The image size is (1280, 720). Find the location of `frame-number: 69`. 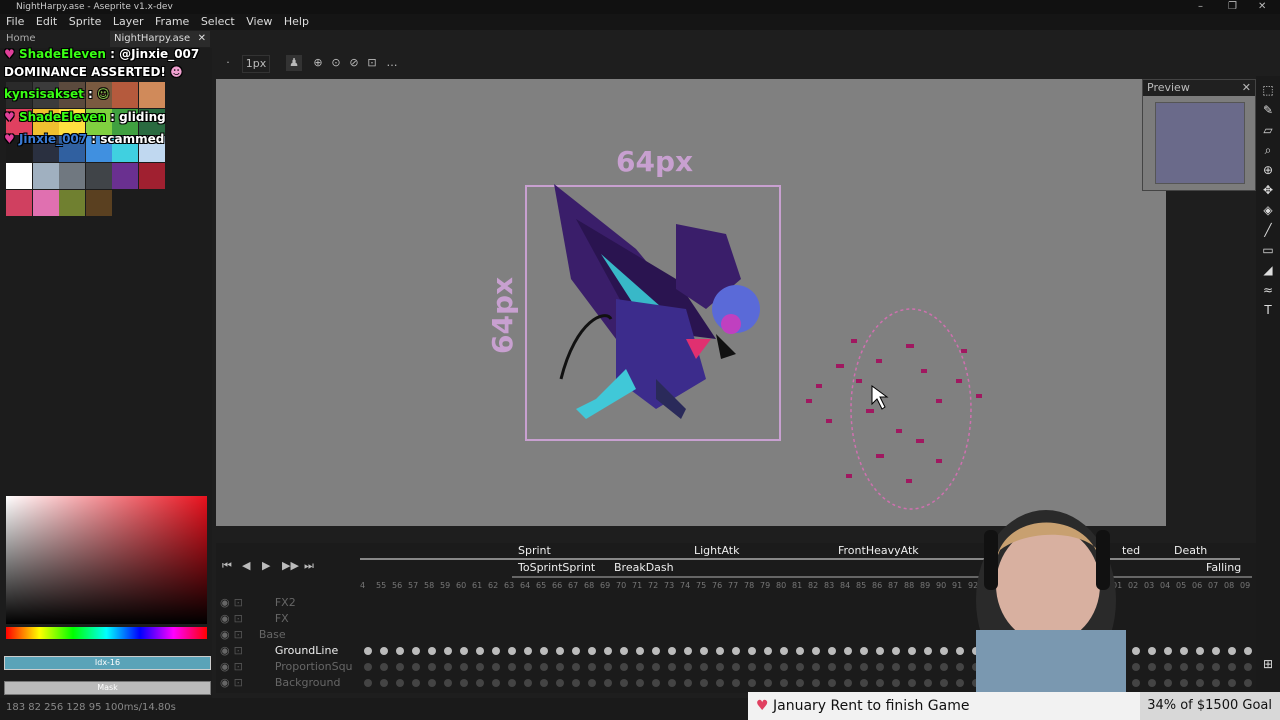

frame-number: 69 is located at coordinates (605, 585).